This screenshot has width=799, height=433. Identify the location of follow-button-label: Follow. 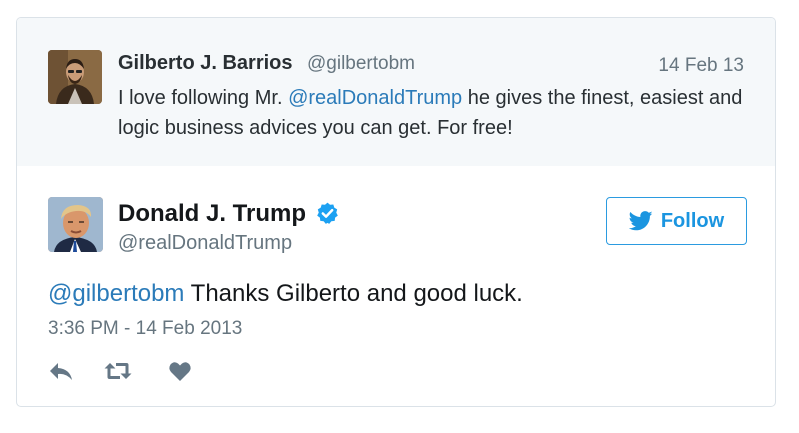
(692, 220).